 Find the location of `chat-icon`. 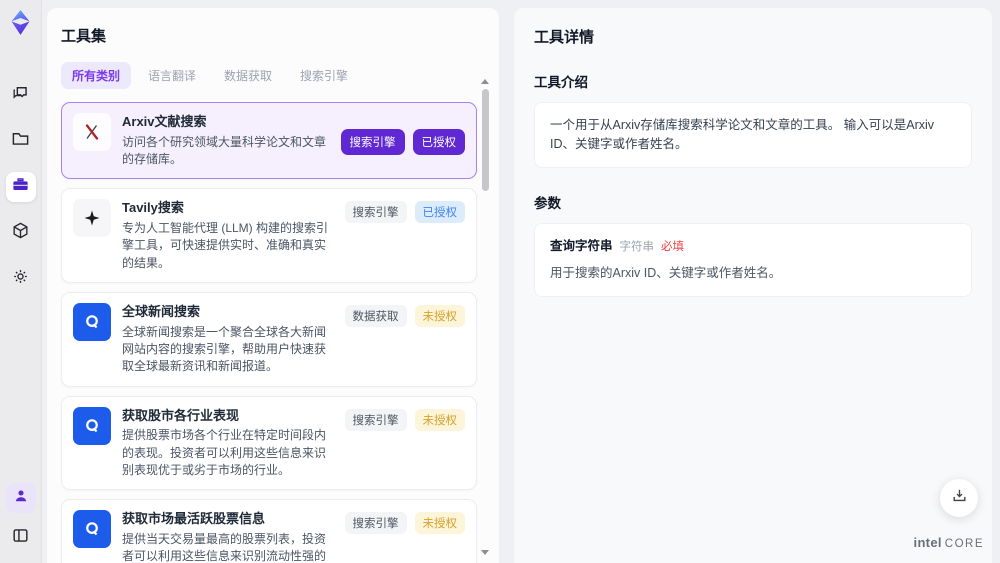

chat-icon is located at coordinates (20, 95).